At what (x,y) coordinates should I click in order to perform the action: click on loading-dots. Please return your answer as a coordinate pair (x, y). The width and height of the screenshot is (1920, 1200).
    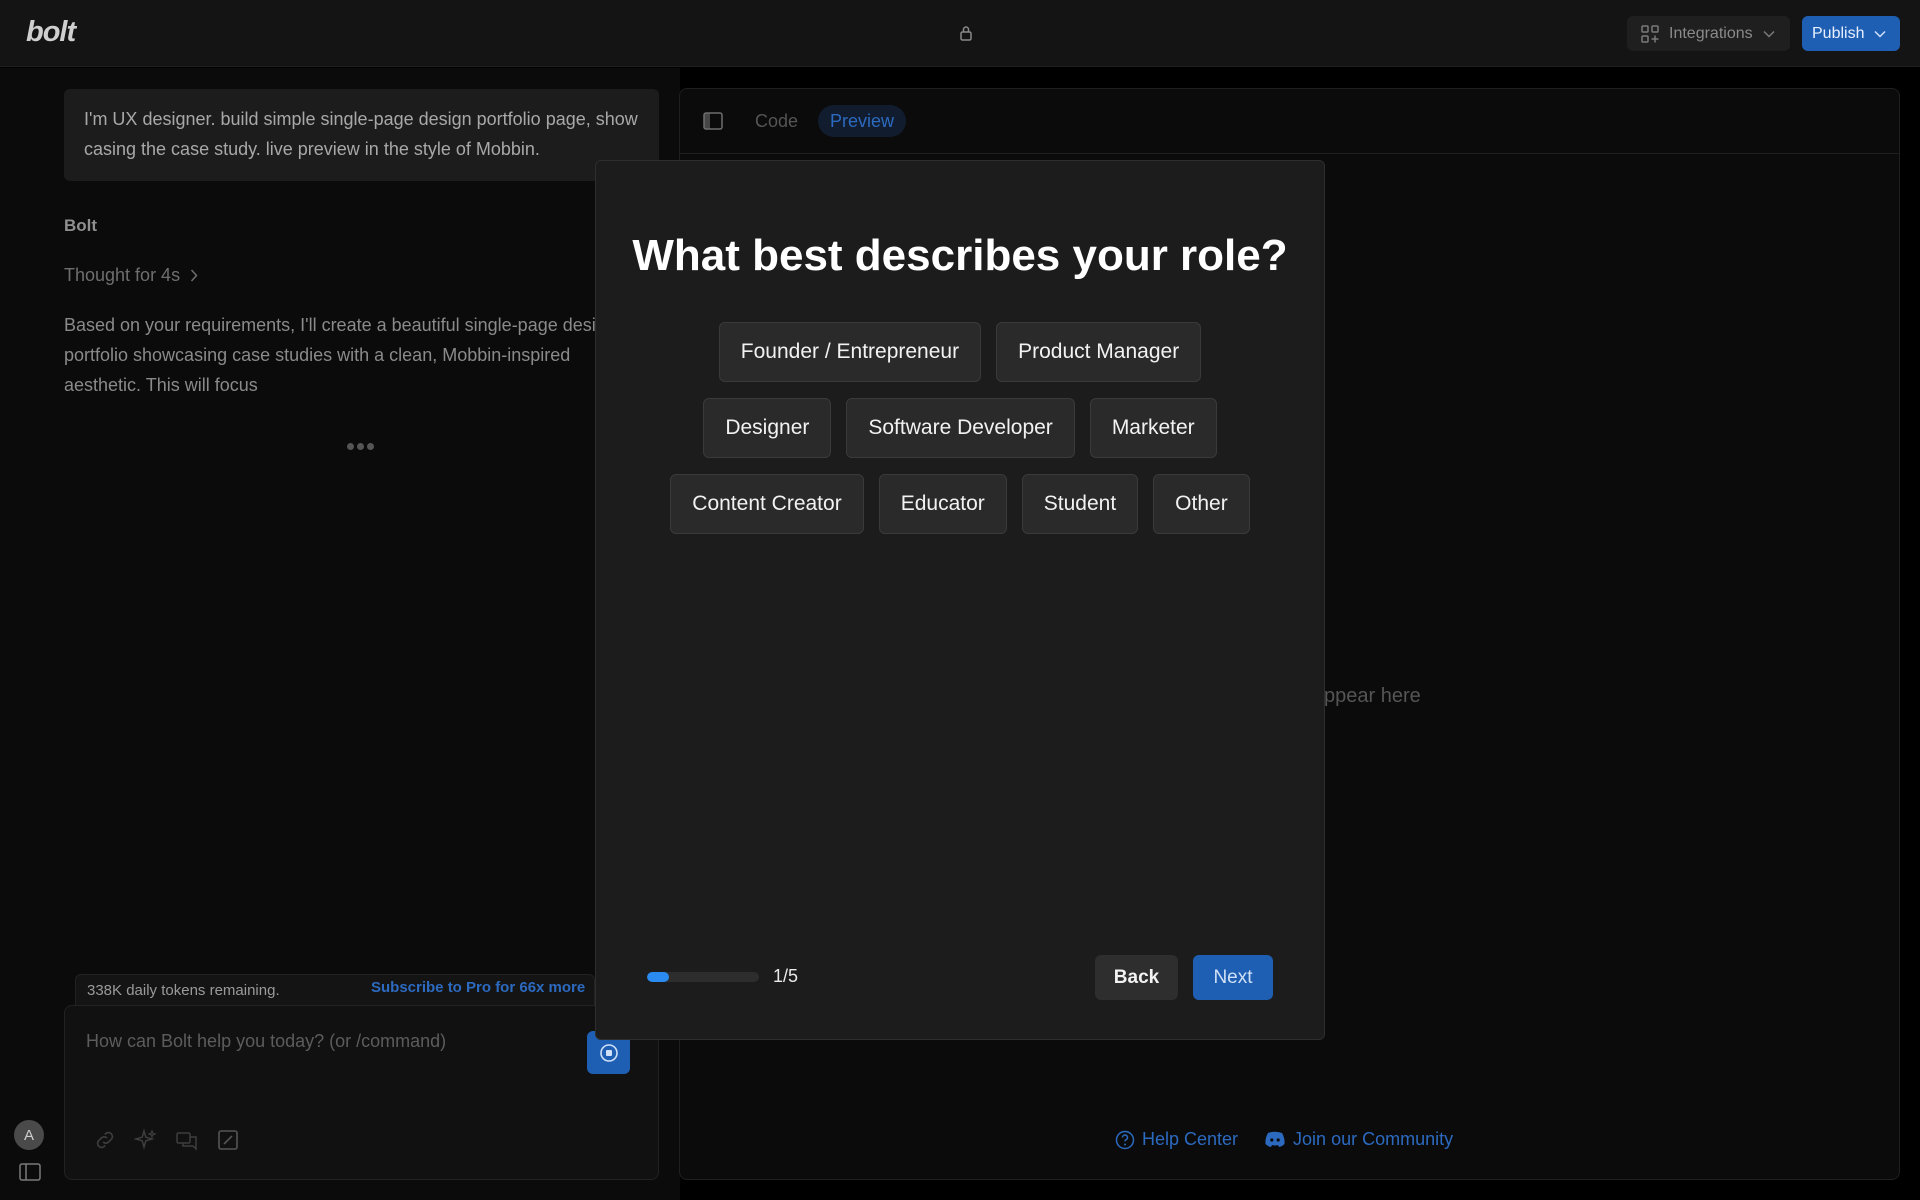
    Looking at the image, I should click on (360, 446).